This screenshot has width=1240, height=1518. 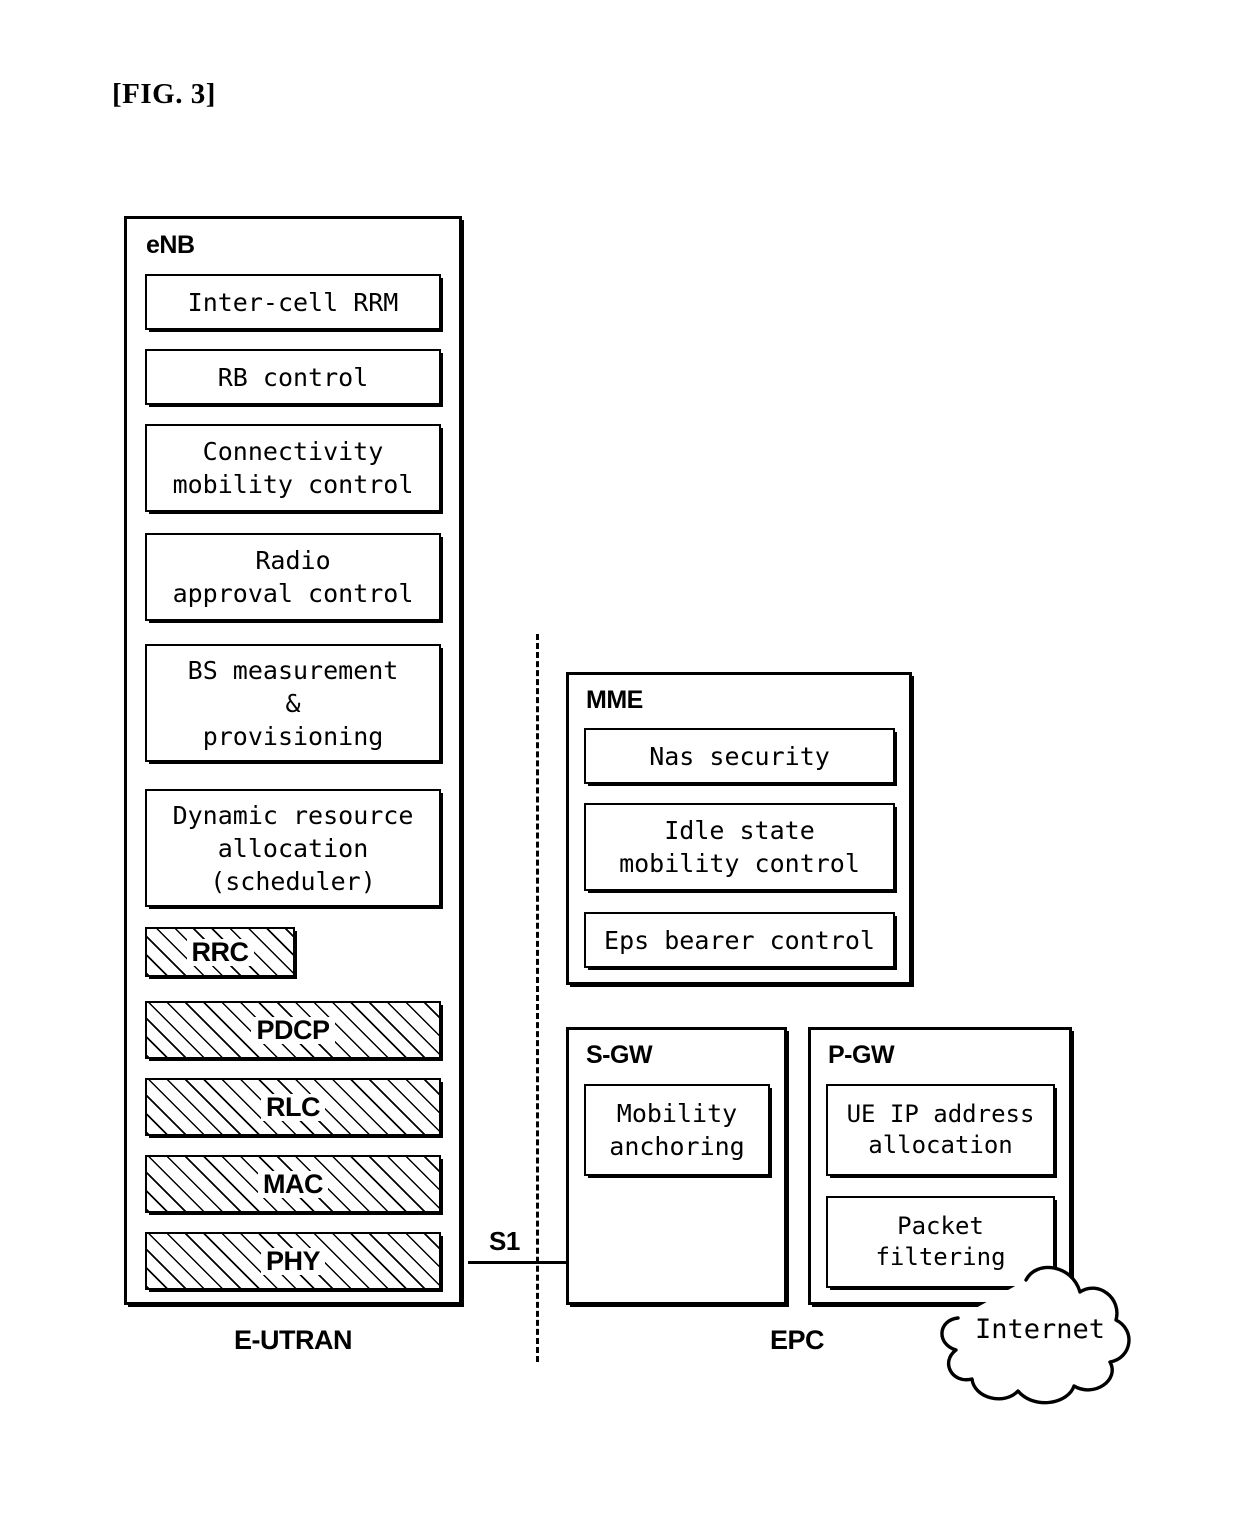 What do you see at coordinates (504, 1241) in the screenshot?
I see `s1-interface-label: S1` at bounding box center [504, 1241].